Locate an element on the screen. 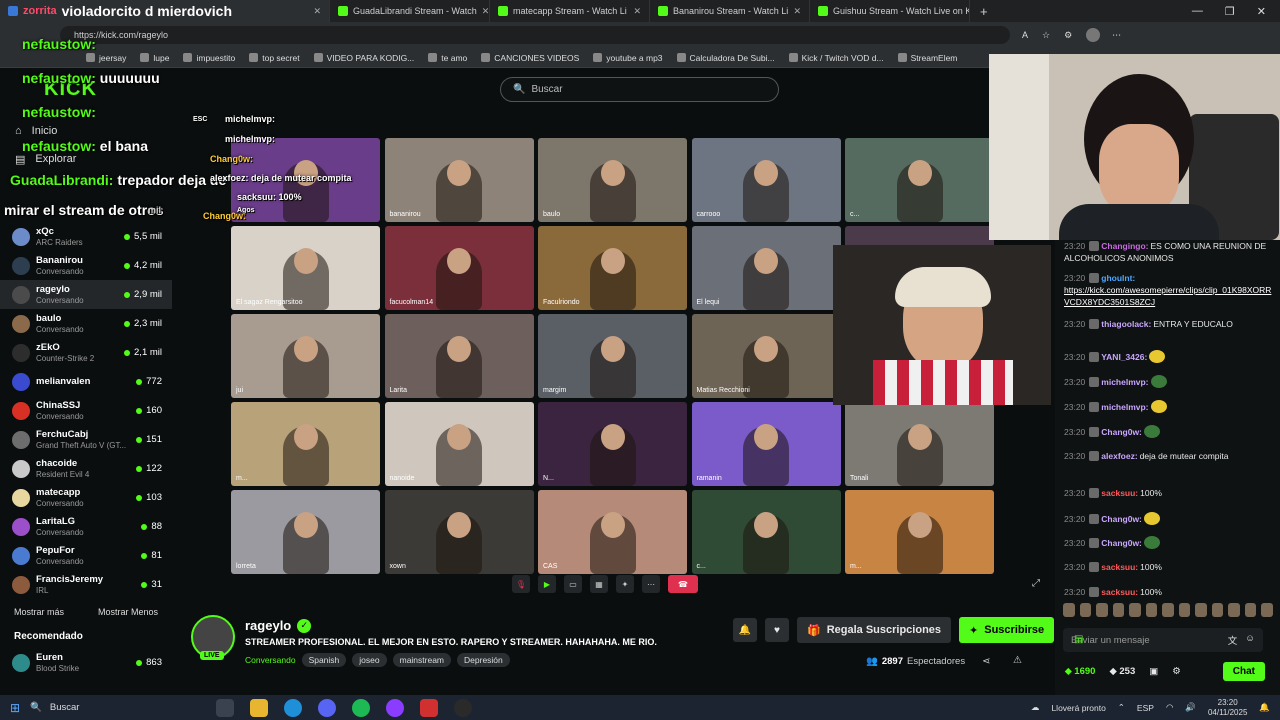  tag-chip: mainstream is located at coordinates (422, 660).